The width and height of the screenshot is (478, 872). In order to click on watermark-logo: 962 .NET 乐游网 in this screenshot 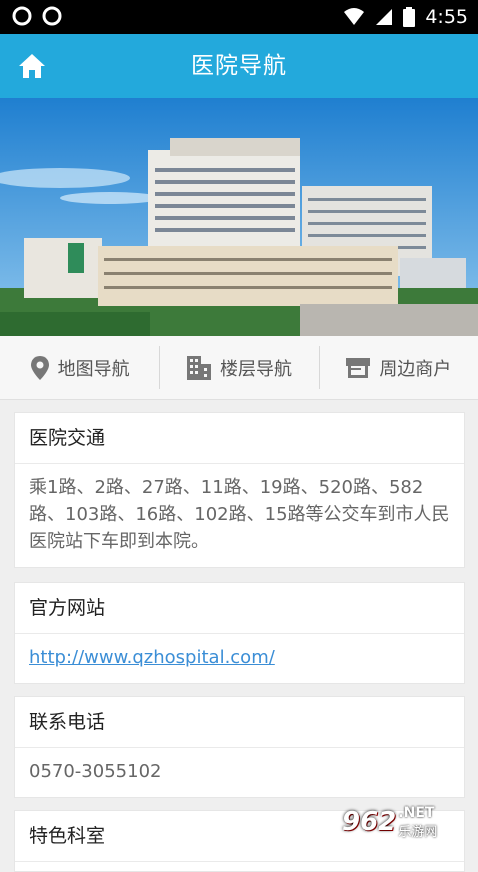, I will do `click(407, 822)`.